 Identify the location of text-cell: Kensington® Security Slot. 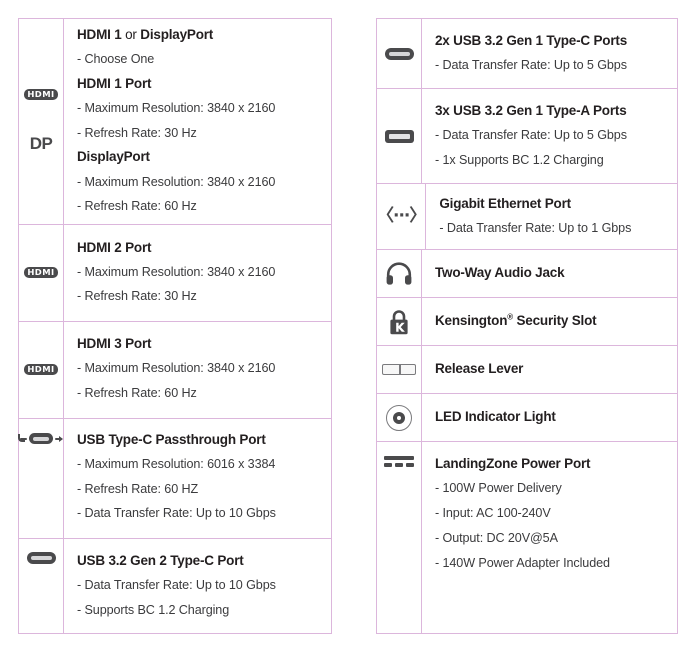
(549, 321).